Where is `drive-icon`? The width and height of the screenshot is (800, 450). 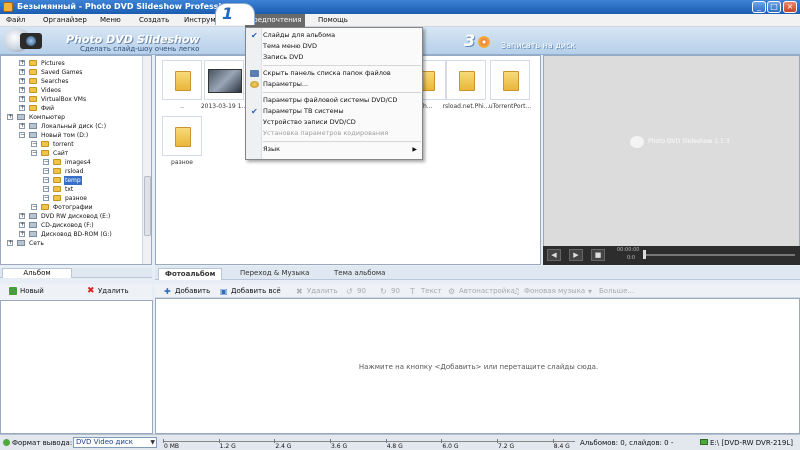
drive-icon is located at coordinates (33, 135).